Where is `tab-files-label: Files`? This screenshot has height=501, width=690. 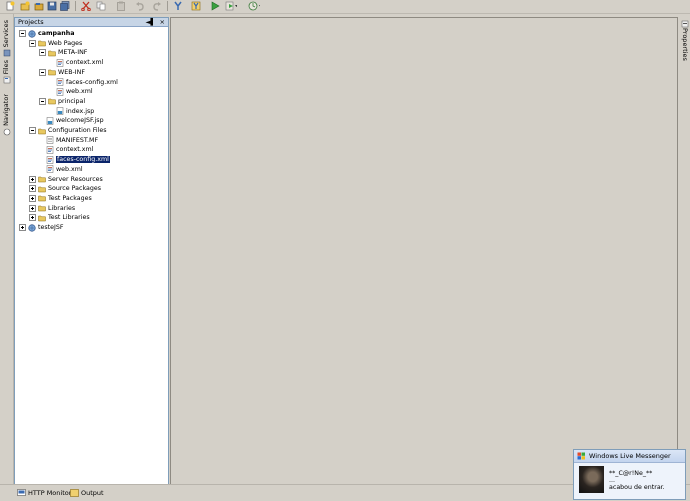 tab-files-label: Files is located at coordinates (6, 67).